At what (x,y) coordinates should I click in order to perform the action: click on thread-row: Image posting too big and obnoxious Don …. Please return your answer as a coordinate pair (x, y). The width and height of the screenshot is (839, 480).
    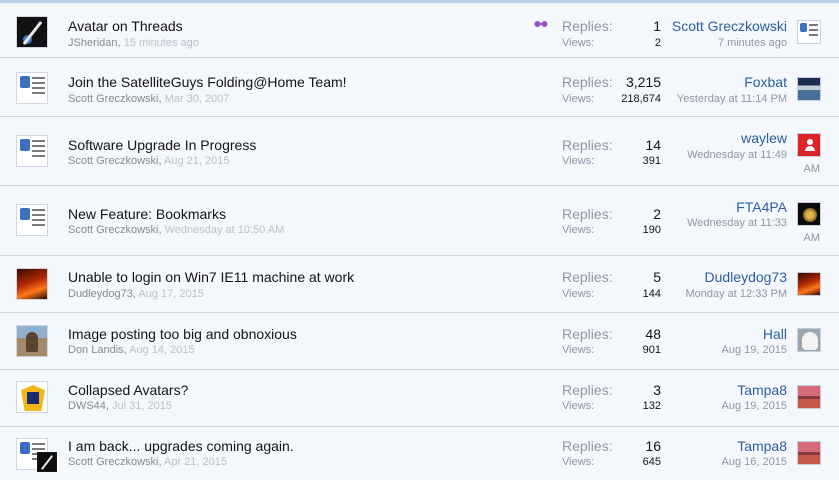
    Looking at the image, I should click on (419, 341).